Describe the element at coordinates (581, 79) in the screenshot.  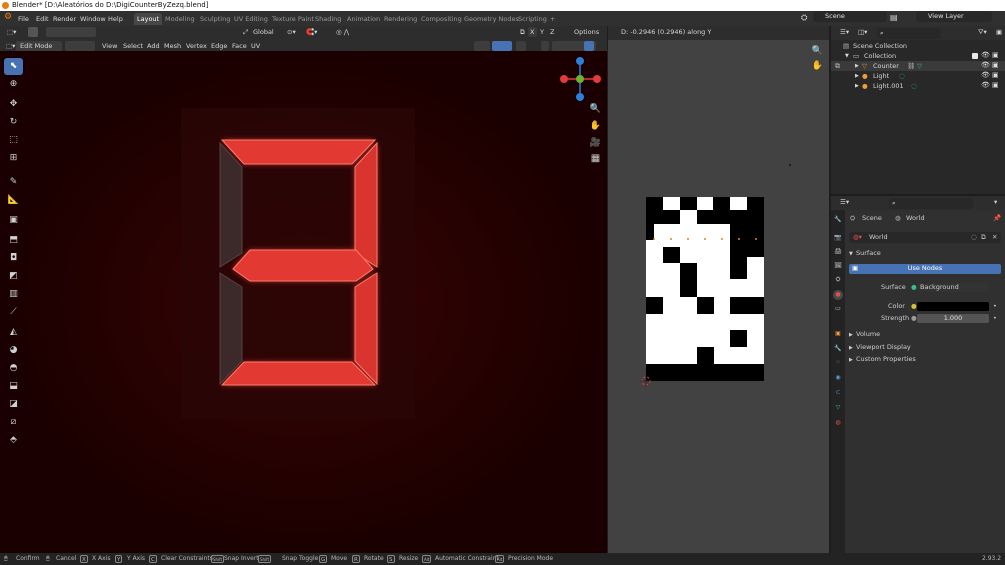
I see `navigation-gizmo` at that location.